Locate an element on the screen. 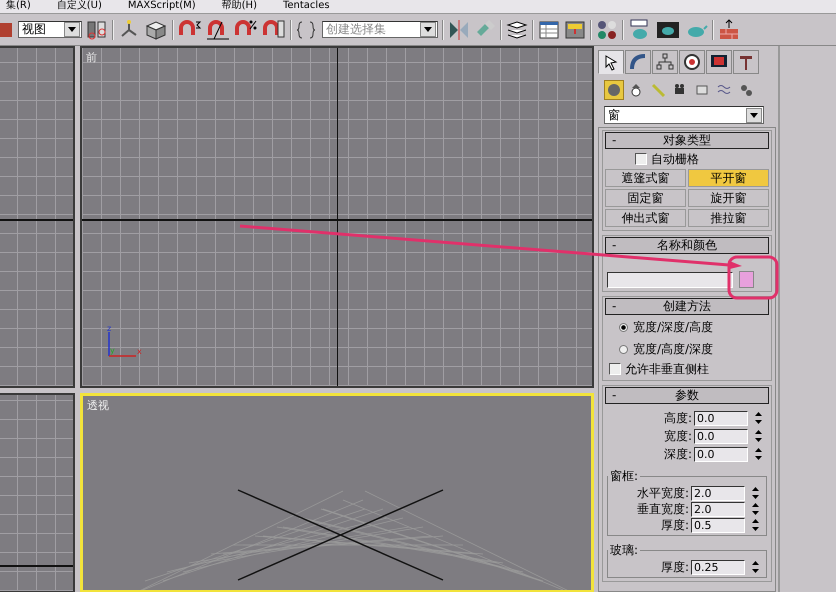 Image resolution: width=836 pixels, height=592 pixels. field-label: 垂直宽度: is located at coordinates (662, 509).